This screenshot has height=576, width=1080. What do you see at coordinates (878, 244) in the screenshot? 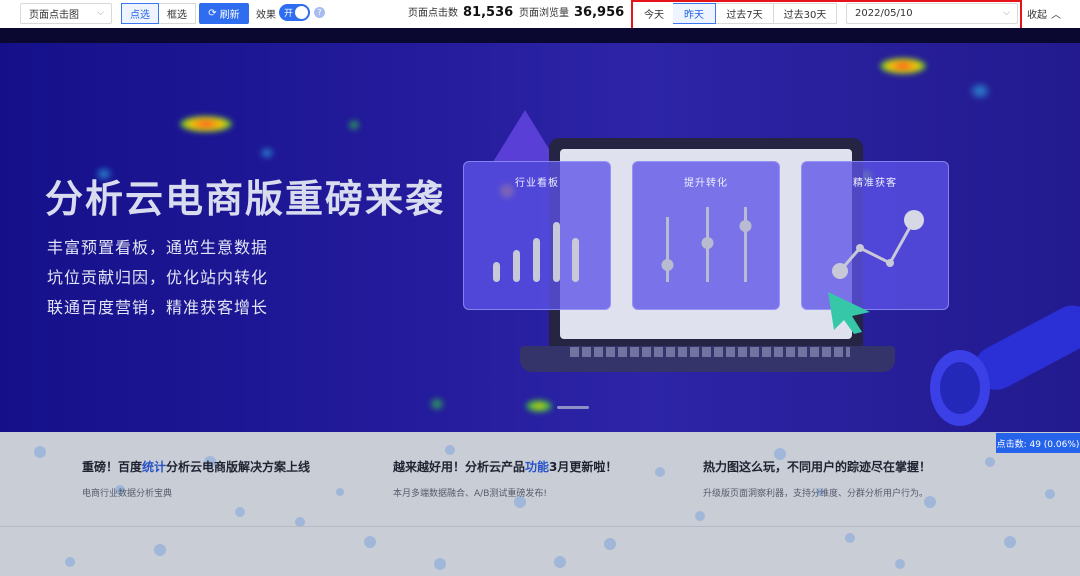
I see `line-graphic-icon` at bounding box center [878, 244].